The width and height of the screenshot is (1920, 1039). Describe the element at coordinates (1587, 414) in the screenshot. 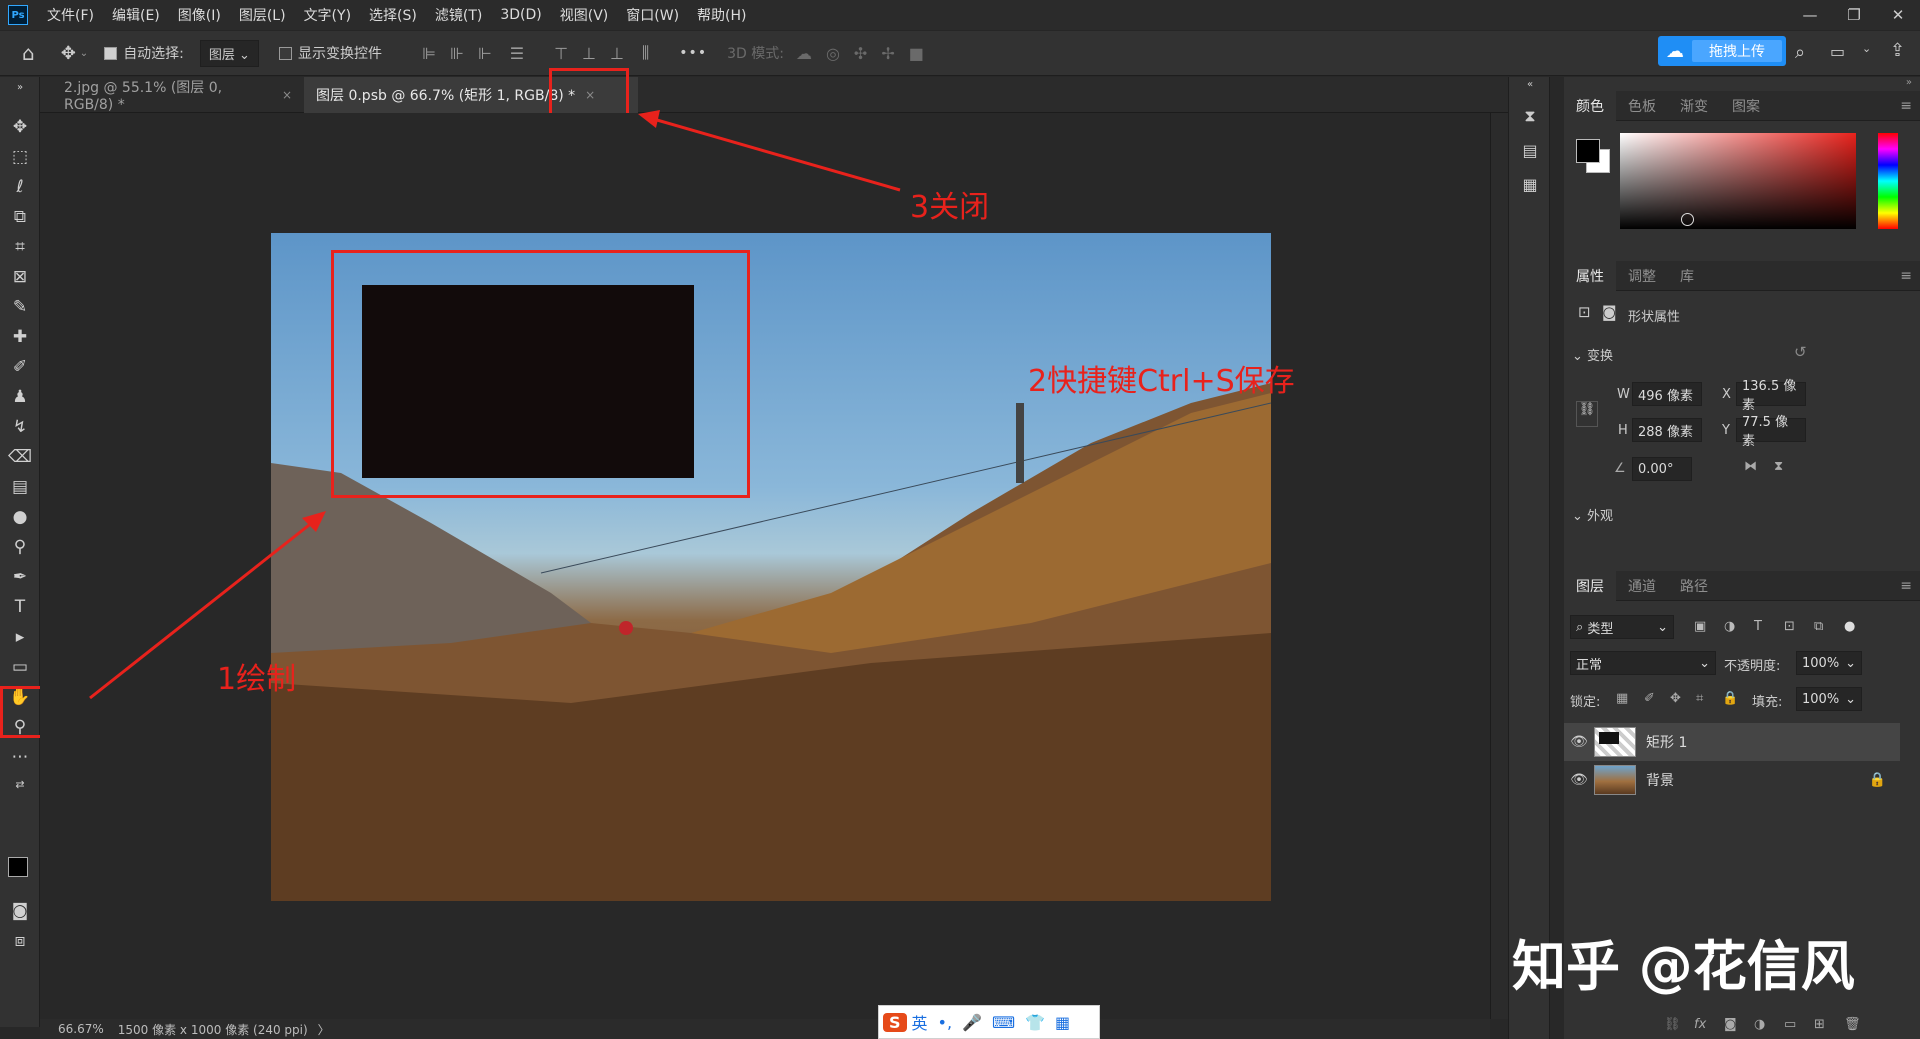

I see `link-dimensions-icon: ⛓` at that location.